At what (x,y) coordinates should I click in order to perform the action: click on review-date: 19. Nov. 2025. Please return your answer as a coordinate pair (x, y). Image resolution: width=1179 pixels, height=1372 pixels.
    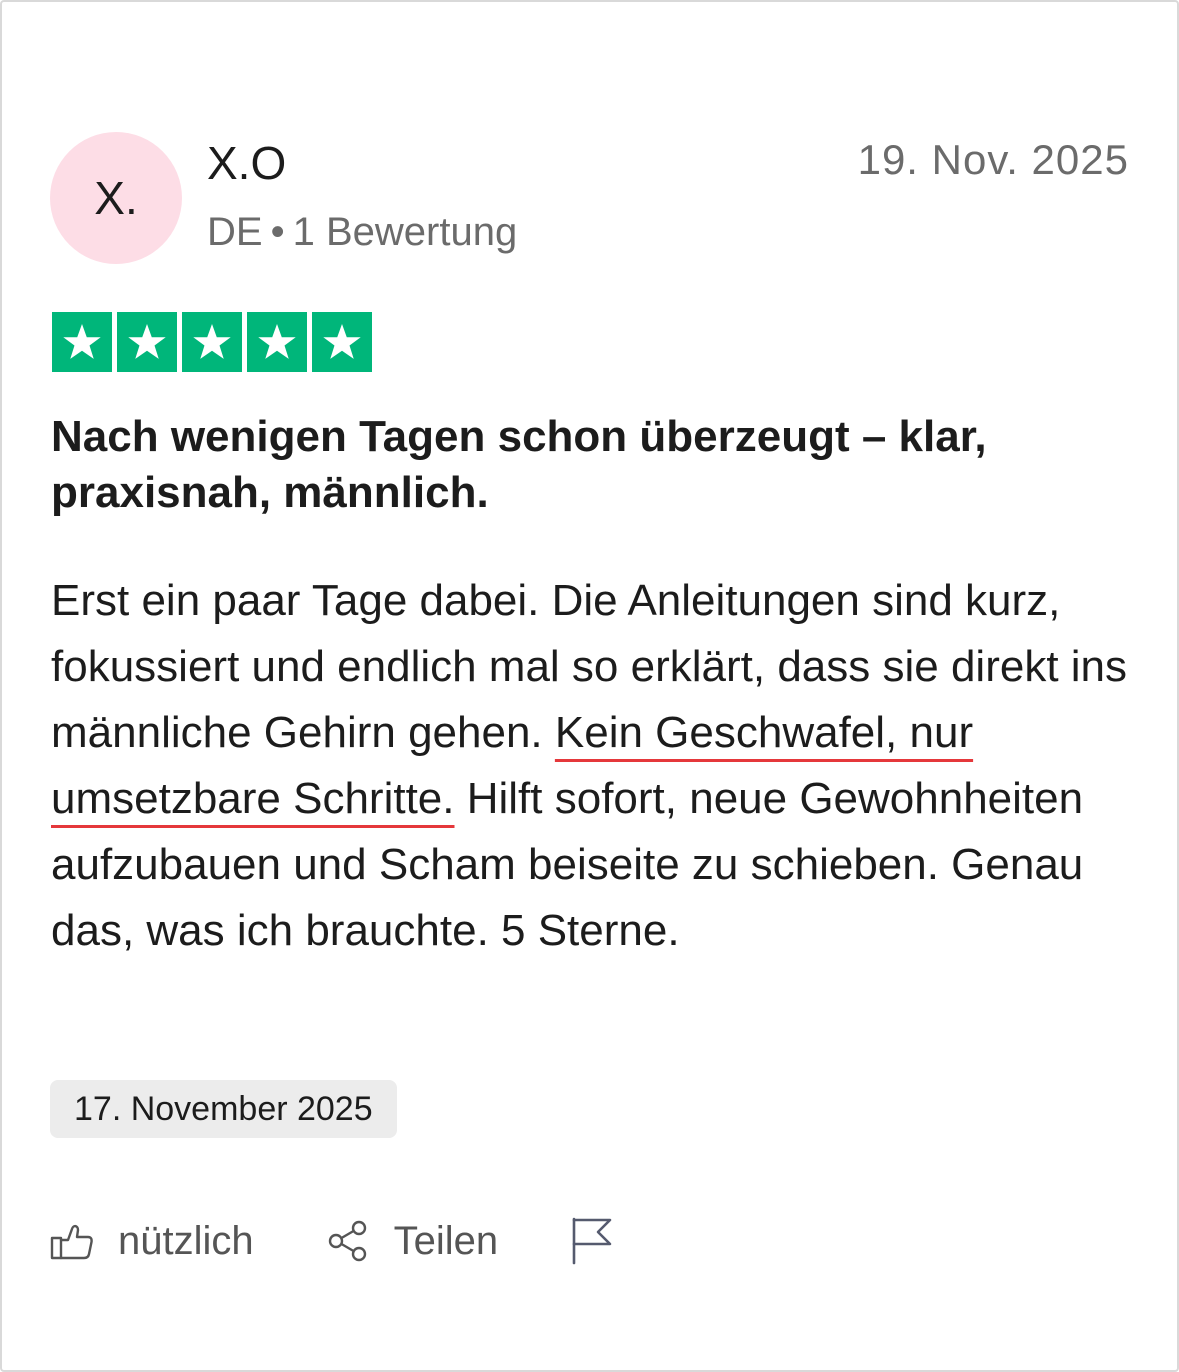
    Looking at the image, I should click on (993, 159).